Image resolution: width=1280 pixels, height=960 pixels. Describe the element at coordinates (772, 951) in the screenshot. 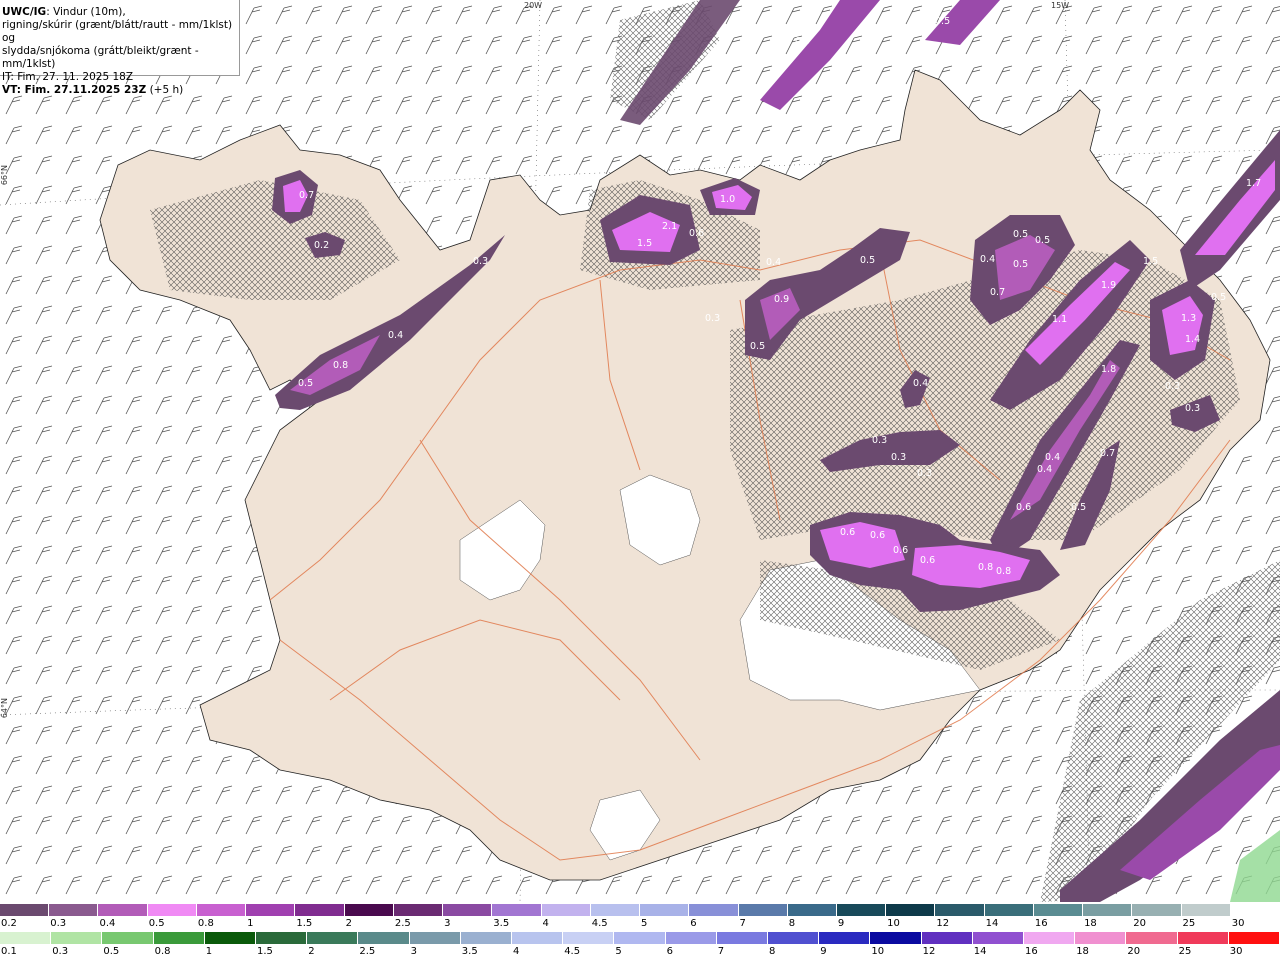

I see `scale-label: 8` at that location.